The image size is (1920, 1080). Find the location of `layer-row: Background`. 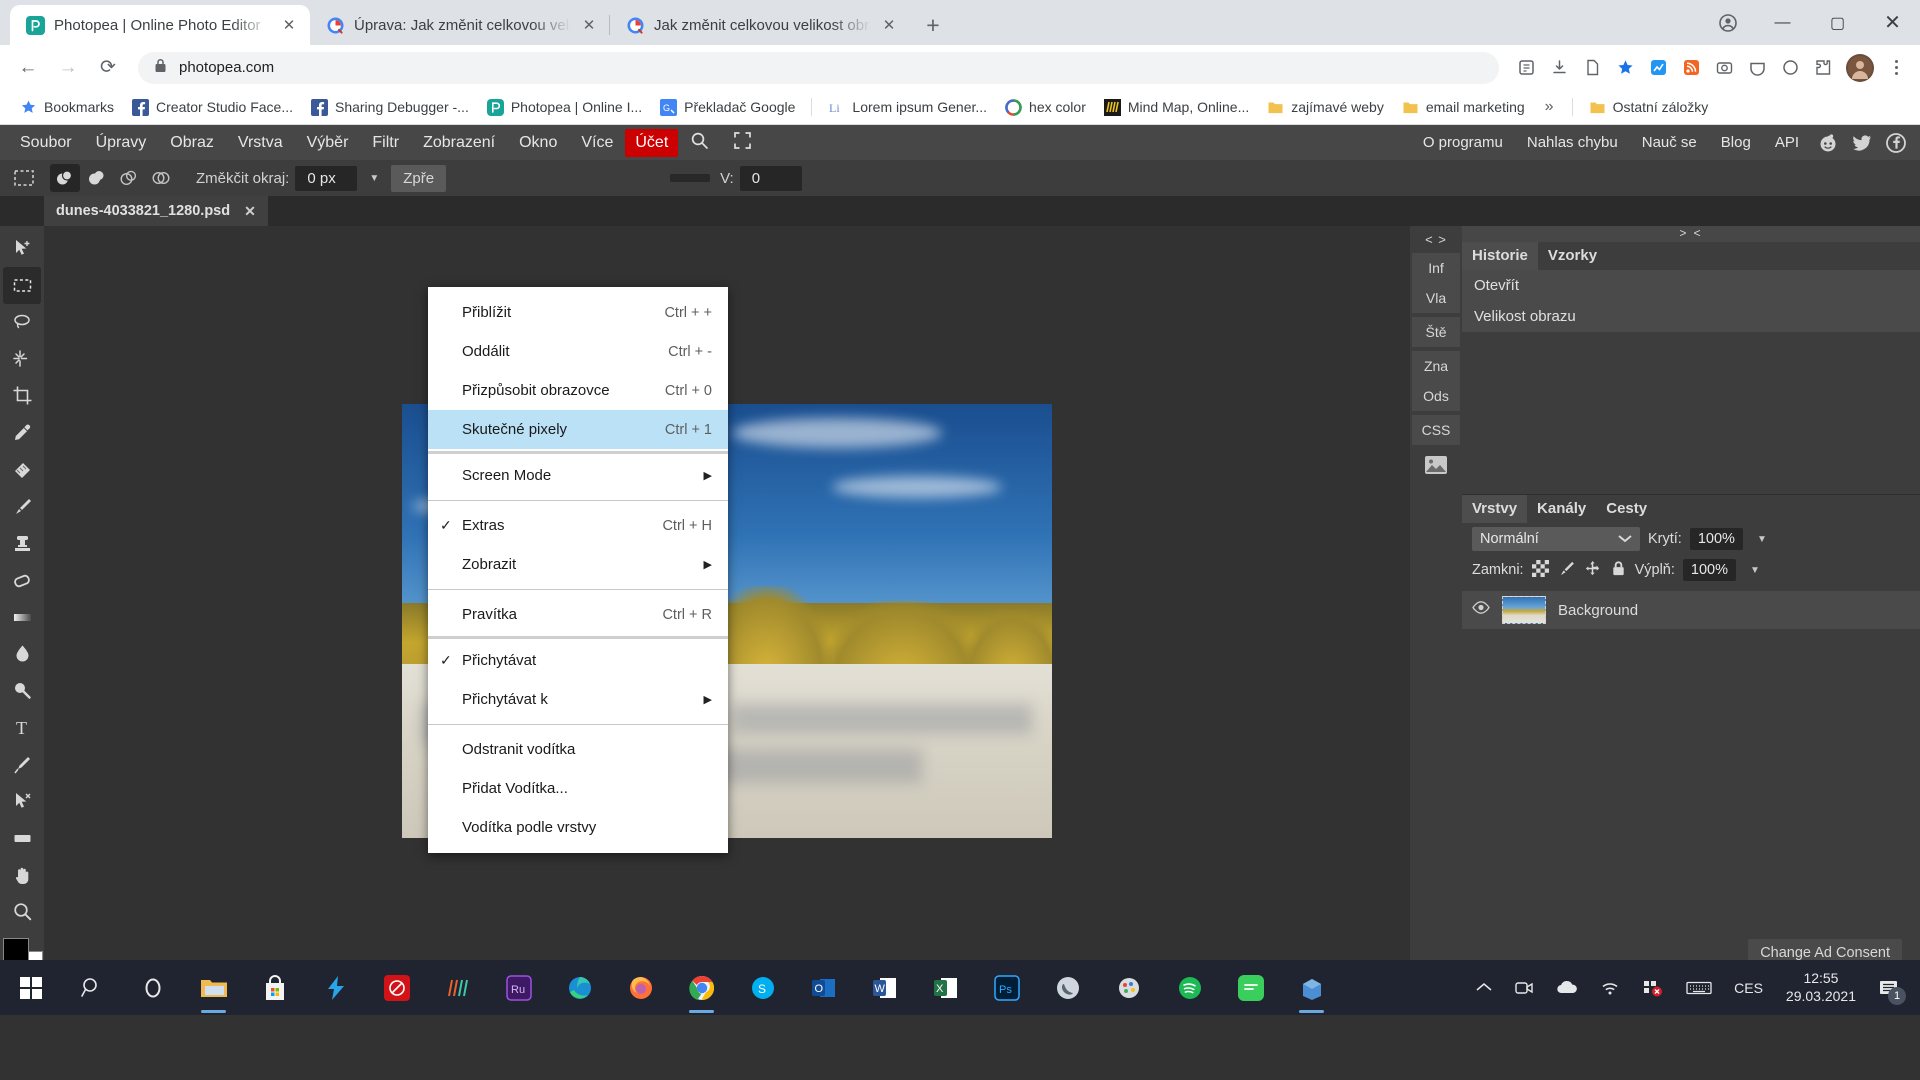

layer-row: Background is located at coordinates (1691, 610).